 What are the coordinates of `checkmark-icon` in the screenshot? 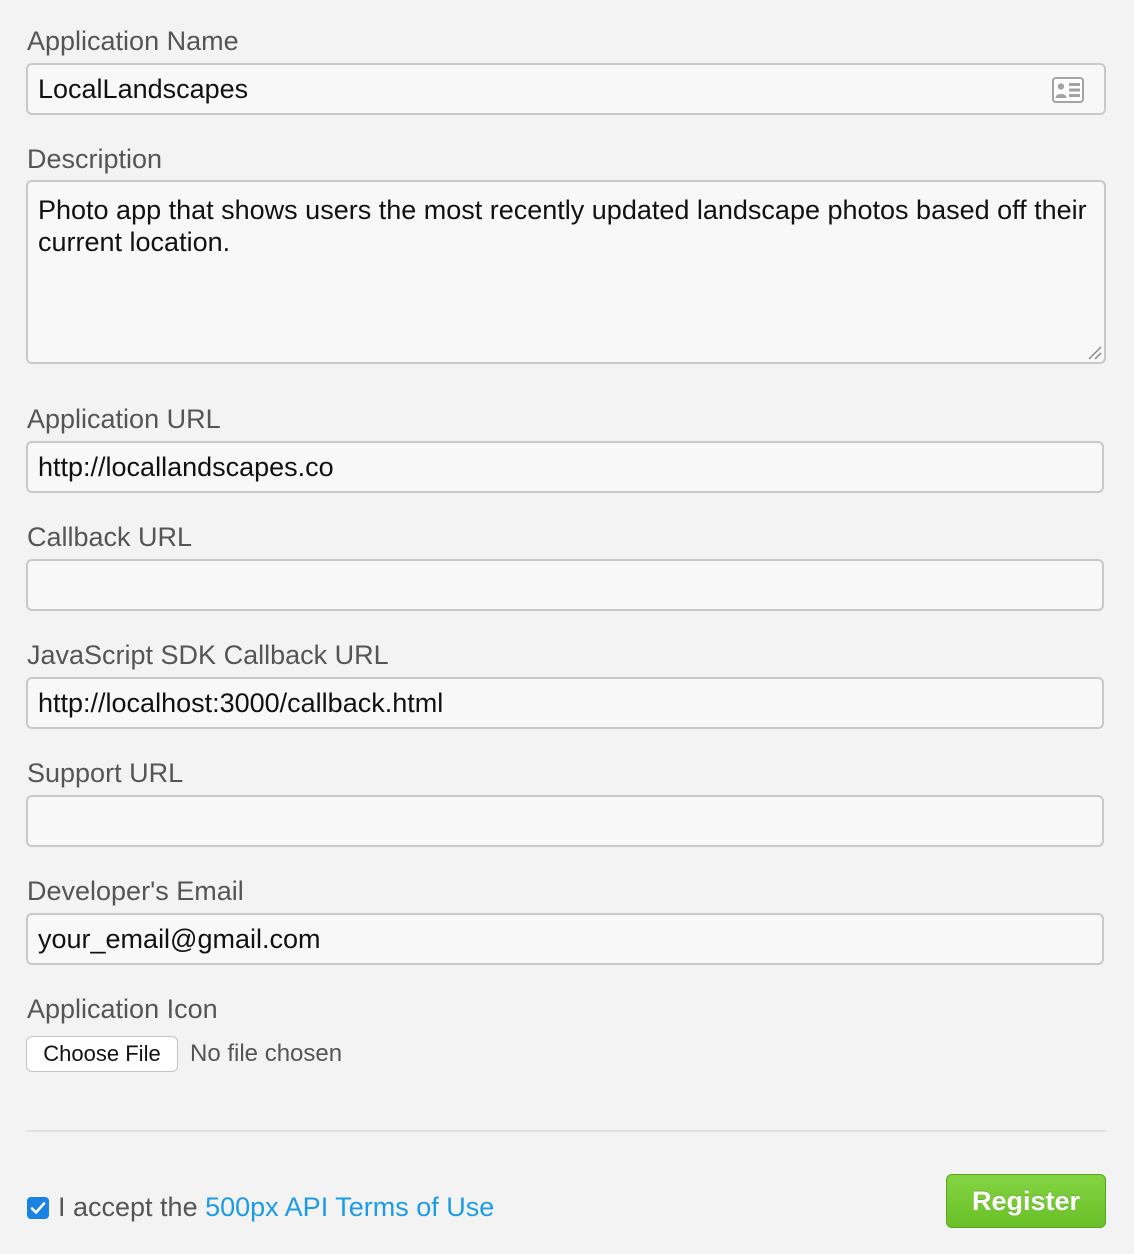 It's located at (38, 1208).